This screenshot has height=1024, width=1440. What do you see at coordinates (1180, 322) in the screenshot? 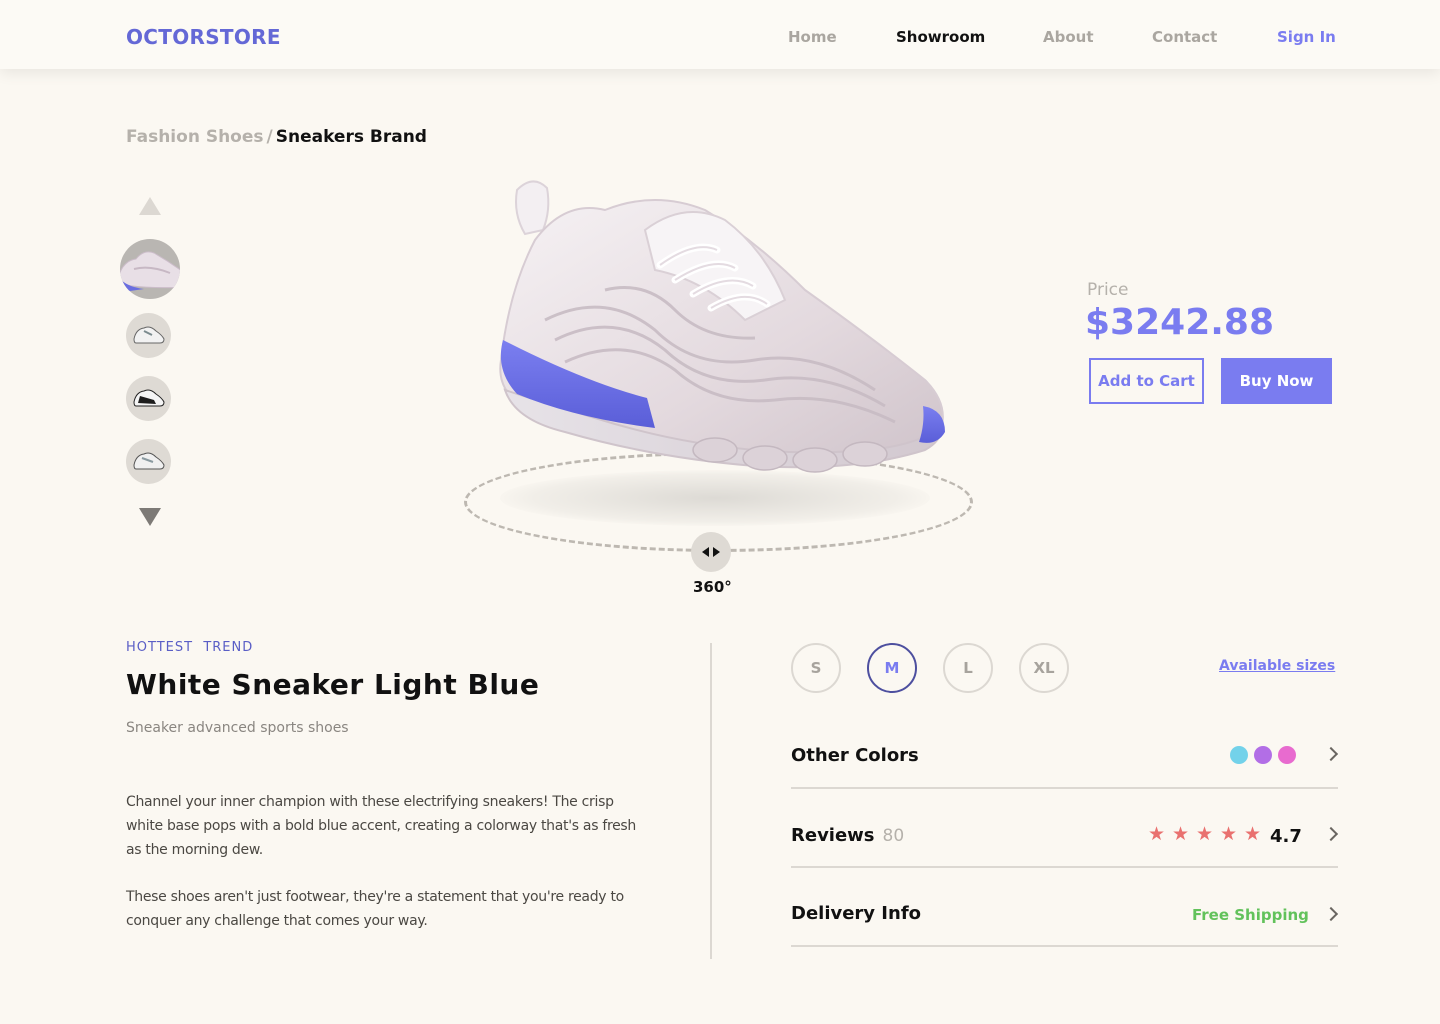
I see `price-value: $3242.88` at bounding box center [1180, 322].